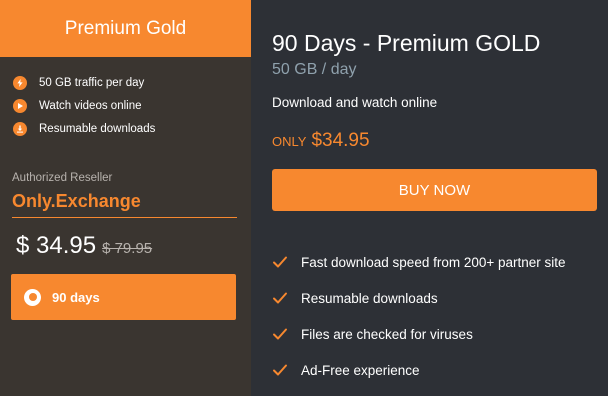  What do you see at coordinates (289, 141) in the screenshot?
I see `only-label: ONLY` at bounding box center [289, 141].